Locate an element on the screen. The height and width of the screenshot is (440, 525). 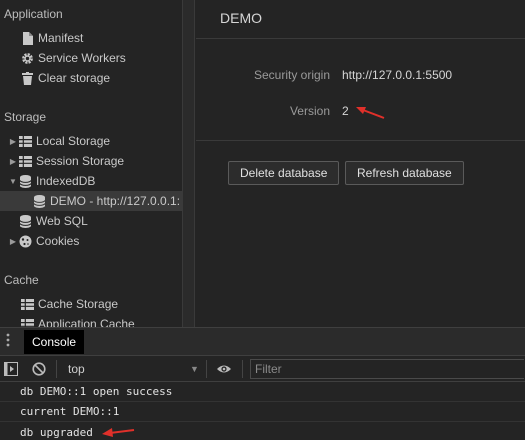
sidebar-item-indexeddb: ▼ IndexedDB is located at coordinates (51, 181).